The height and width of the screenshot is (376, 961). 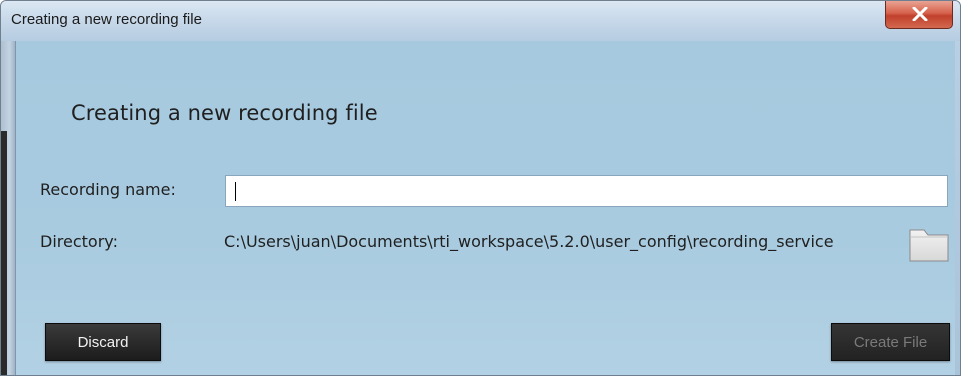 I want to click on background-window-edge, so click(x=4, y=253).